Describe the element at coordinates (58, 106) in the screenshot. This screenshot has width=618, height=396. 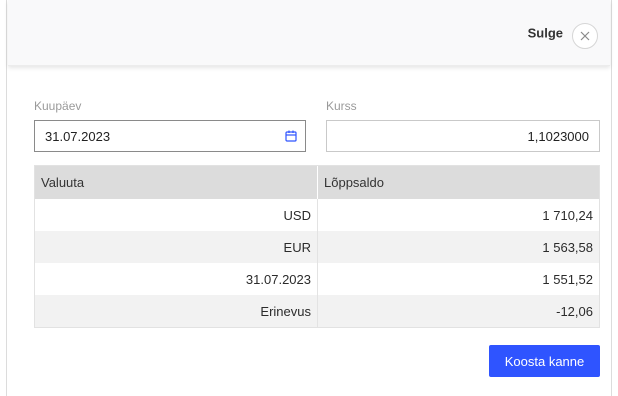
I see `date-label: Kuupäev` at that location.